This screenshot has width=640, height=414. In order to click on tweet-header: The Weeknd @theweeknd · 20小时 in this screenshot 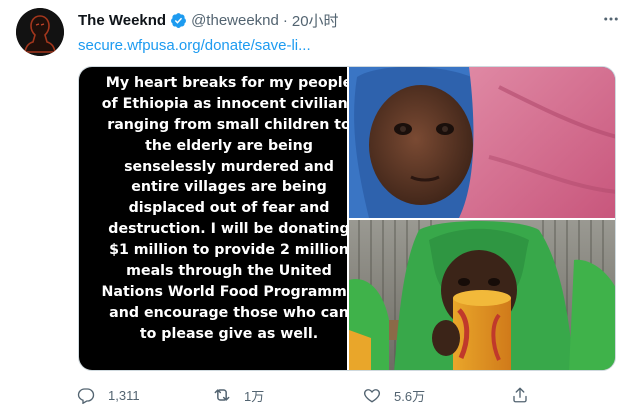, I will do `click(208, 20)`.